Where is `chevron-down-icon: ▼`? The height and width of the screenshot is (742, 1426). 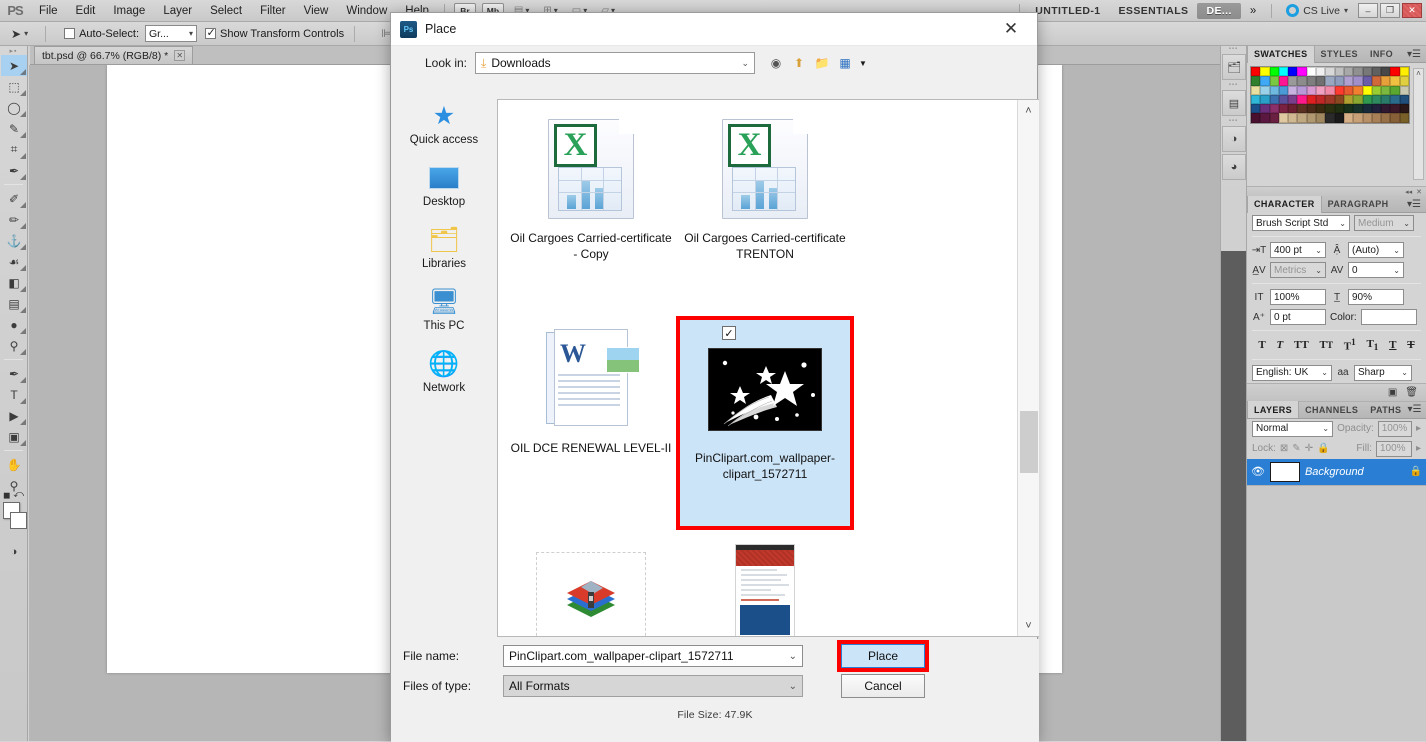
chevron-down-icon: ▼ is located at coordinates (863, 63).